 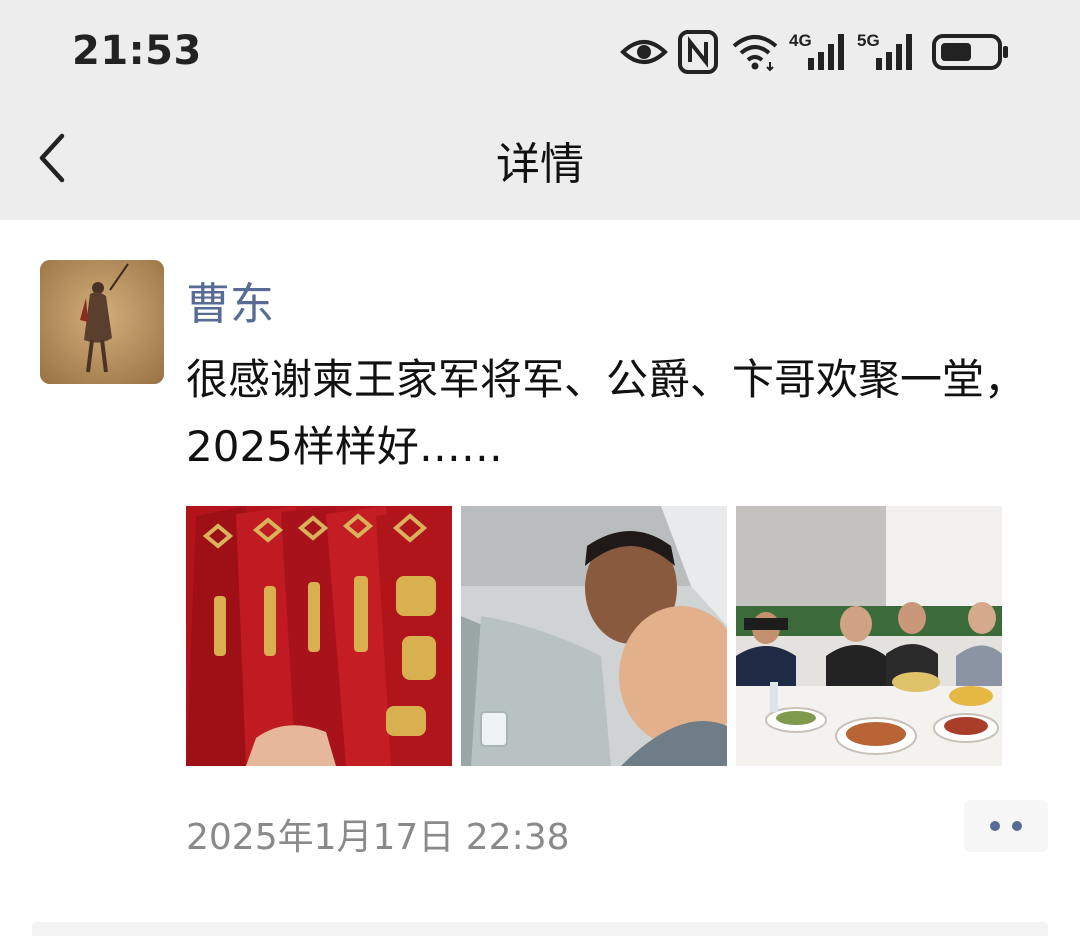 I want to click on dinner-table-photo, so click(x=869, y=636).